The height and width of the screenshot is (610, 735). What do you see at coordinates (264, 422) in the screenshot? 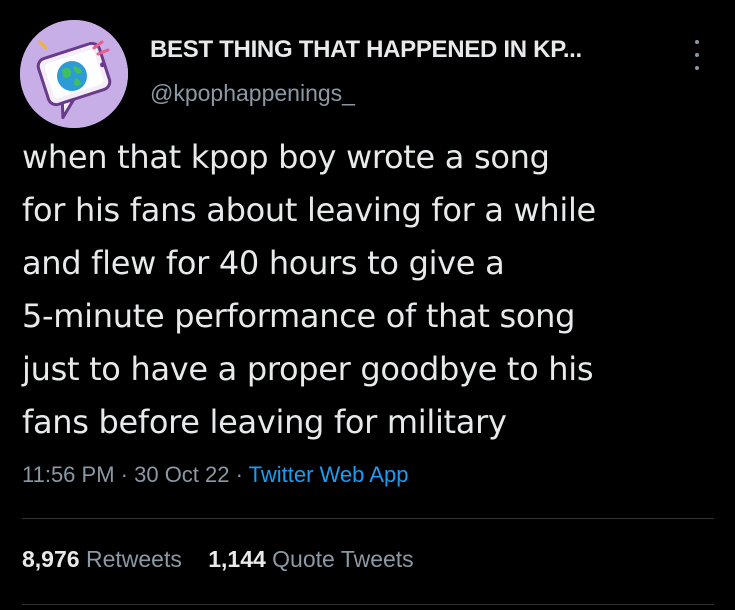
I see `tweet-text-line: fans before leaving for military` at bounding box center [264, 422].